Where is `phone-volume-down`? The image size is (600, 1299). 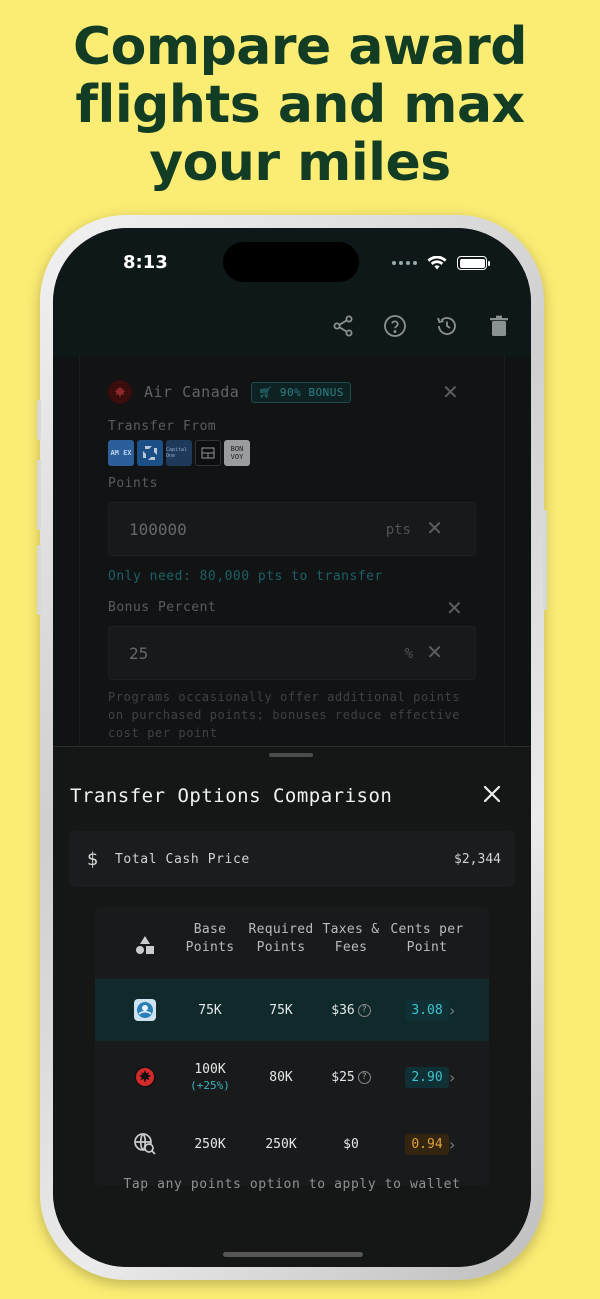 phone-volume-down is located at coordinates (39, 580).